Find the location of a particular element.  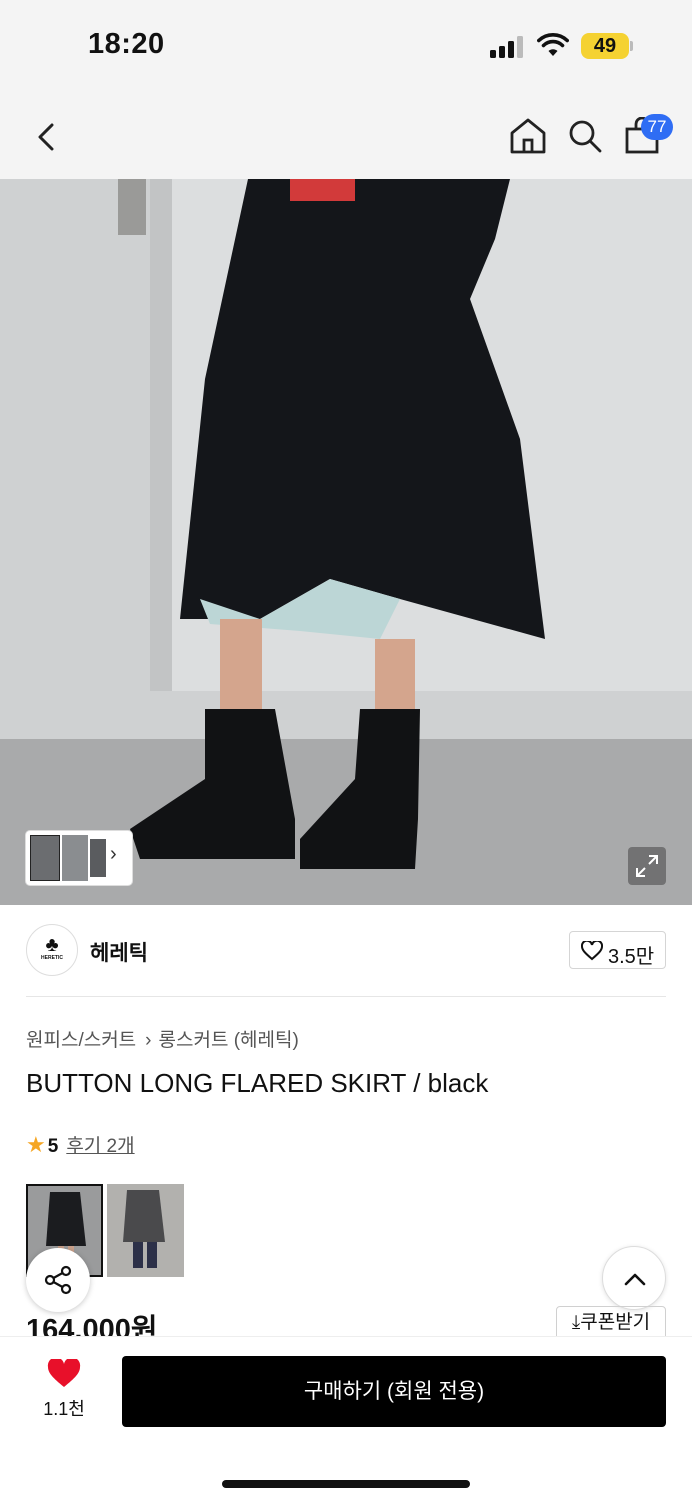

status-bar: 18:20 49 is located at coordinates (346, 47).